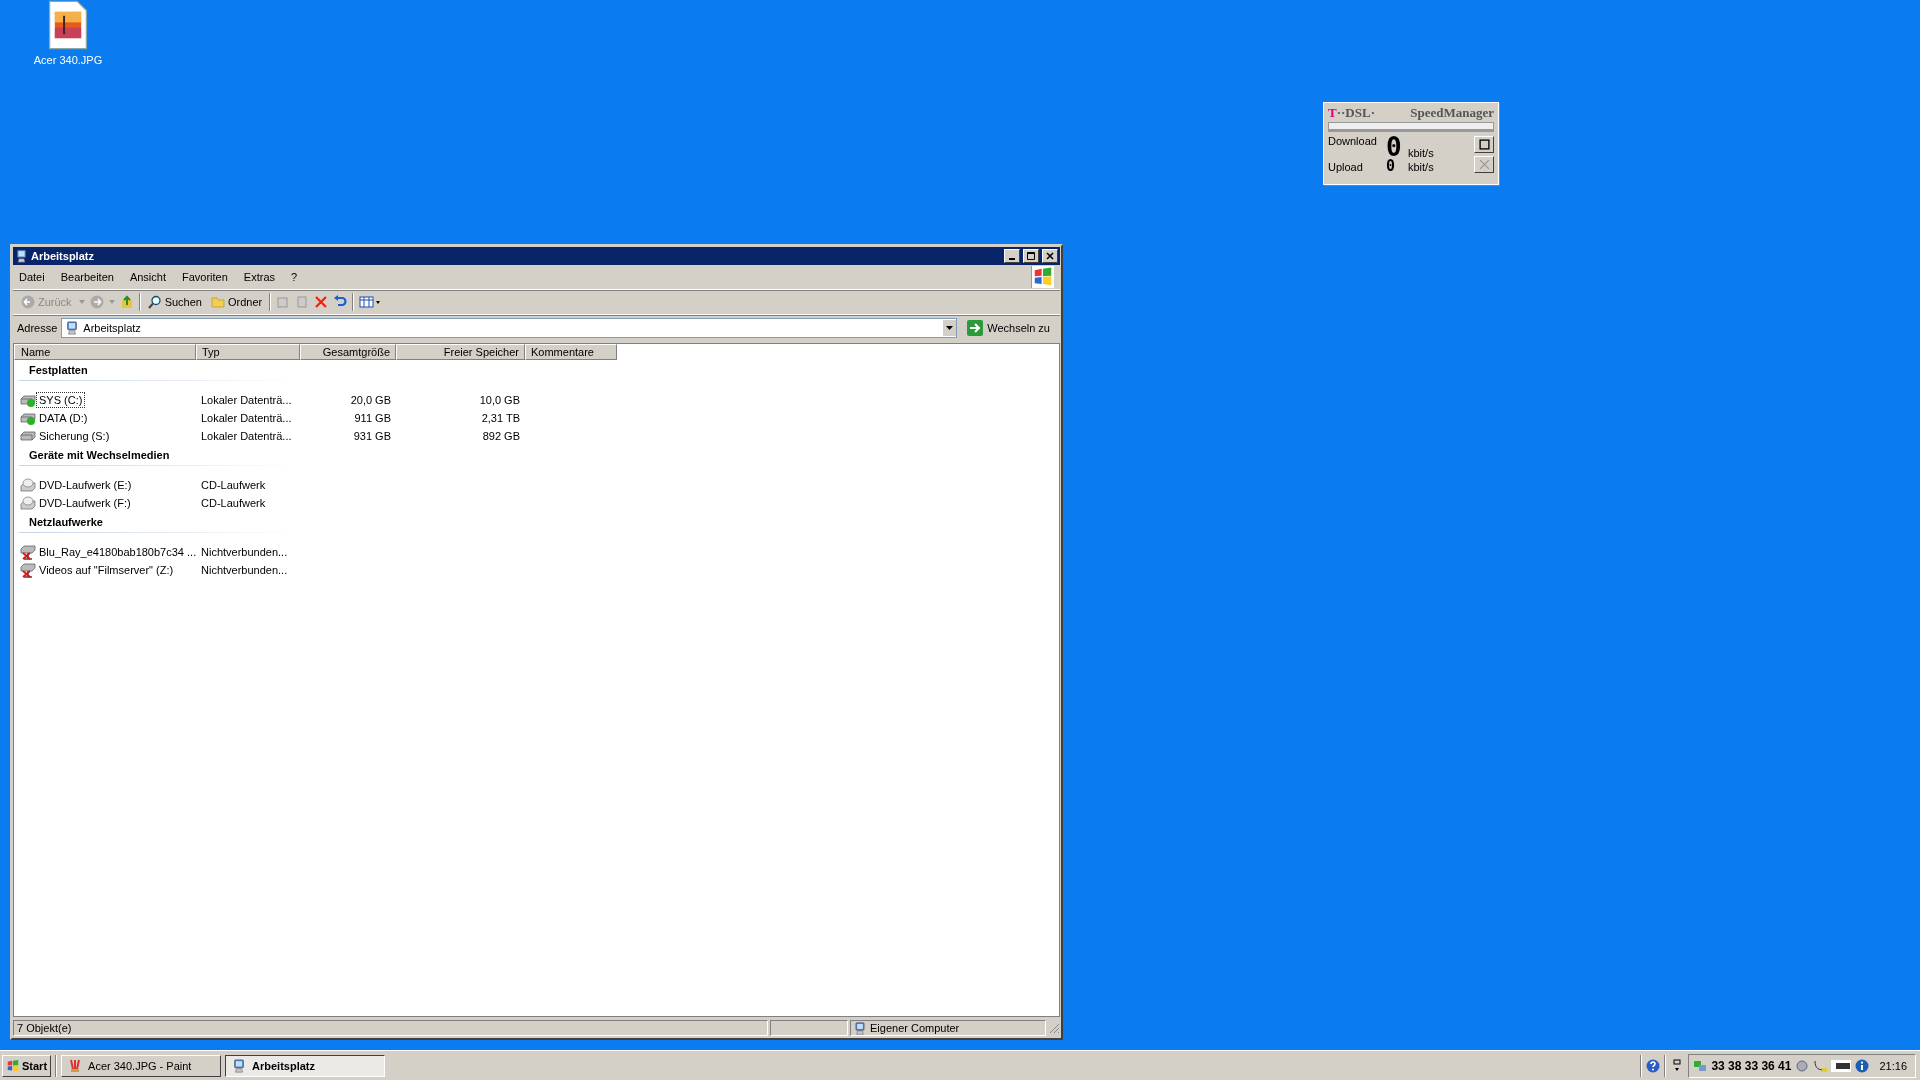 The width and height of the screenshot is (1920, 1080). Describe the element at coordinates (1008, 328) in the screenshot. I see `go-button: Wechseln zu` at that location.